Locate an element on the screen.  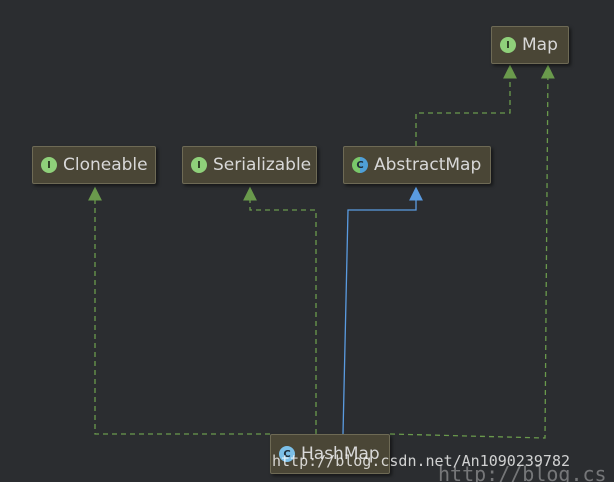
node-hashmap: C HashMap is located at coordinates (330, 454).